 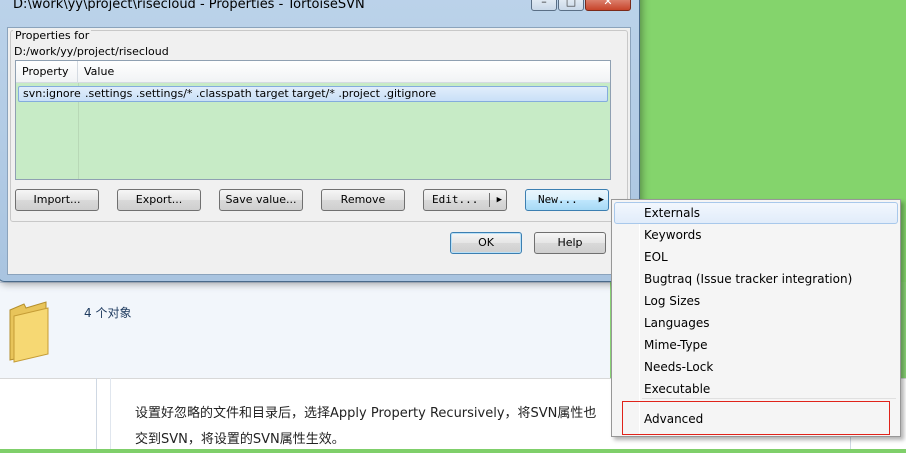 I want to click on group-label: Properties for, so click(x=52, y=35).